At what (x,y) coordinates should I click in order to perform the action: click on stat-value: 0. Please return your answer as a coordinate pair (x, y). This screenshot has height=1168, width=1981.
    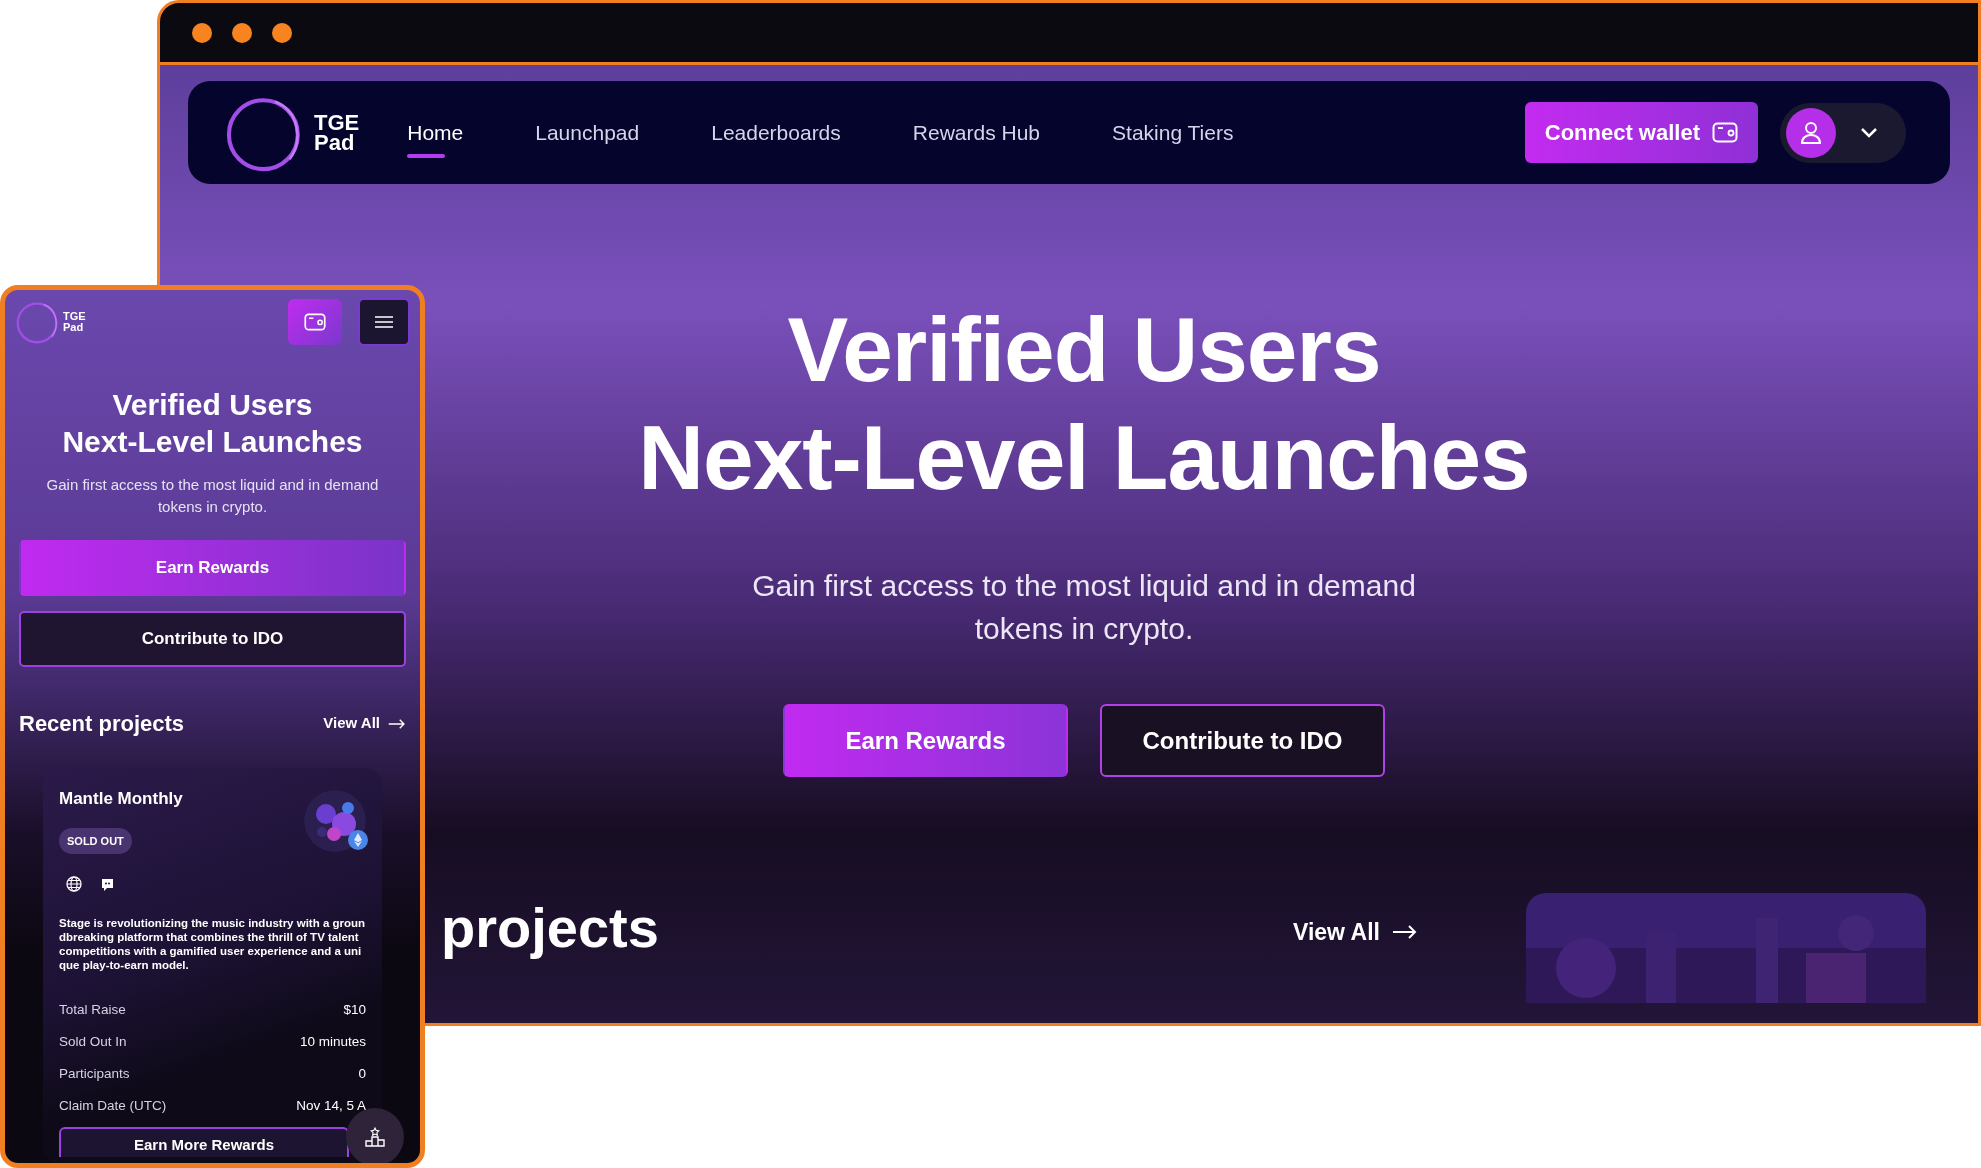
    Looking at the image, I should click on (362, 1073).